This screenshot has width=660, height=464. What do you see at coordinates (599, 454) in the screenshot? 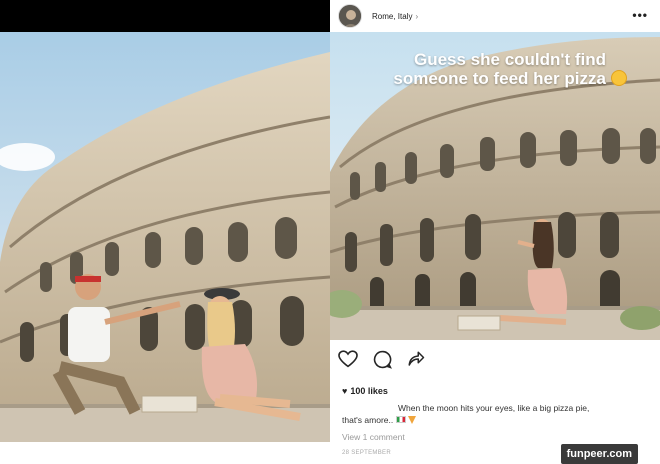
I see `watermark: funpeer.com` at bounding box center [599, 454].